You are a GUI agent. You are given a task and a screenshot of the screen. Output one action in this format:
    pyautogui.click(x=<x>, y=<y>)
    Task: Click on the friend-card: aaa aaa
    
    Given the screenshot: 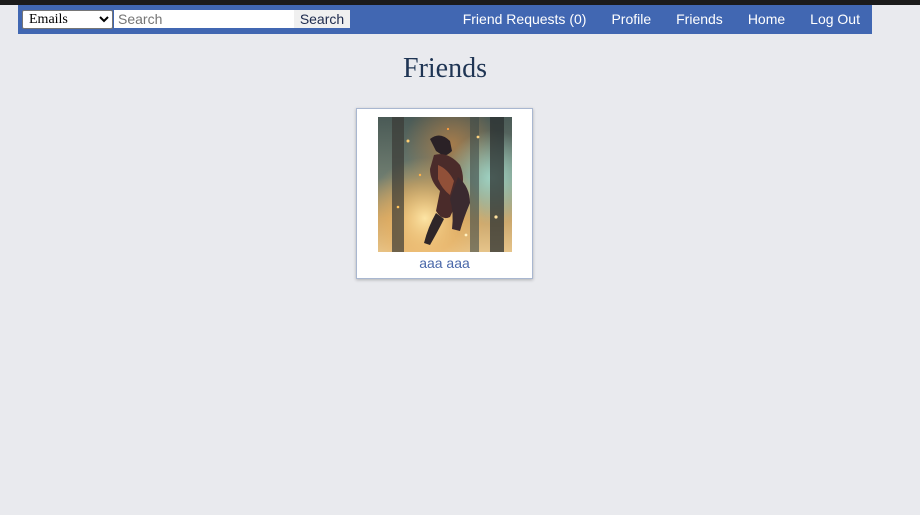 What is the action you would take?
    pyautogui.click(x=444, y=193)
    